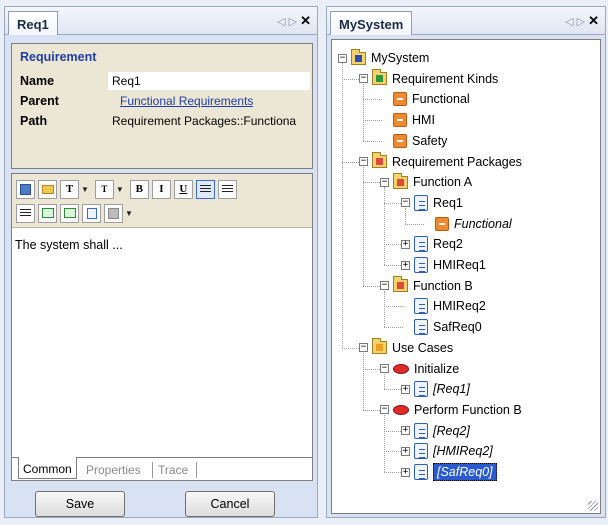  I want to click on tree-node-label: Initialize, so click(437, 368).